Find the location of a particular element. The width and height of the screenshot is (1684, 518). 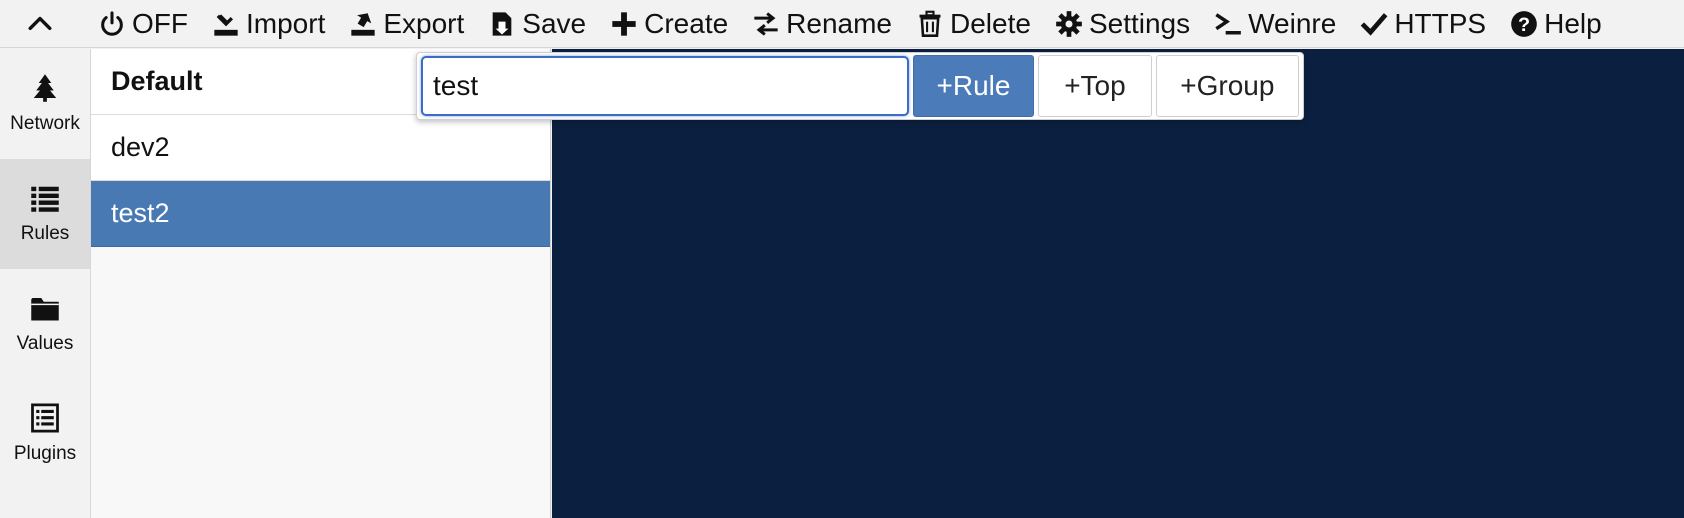

delete-button: Delete is located at coordinates (973, 24).